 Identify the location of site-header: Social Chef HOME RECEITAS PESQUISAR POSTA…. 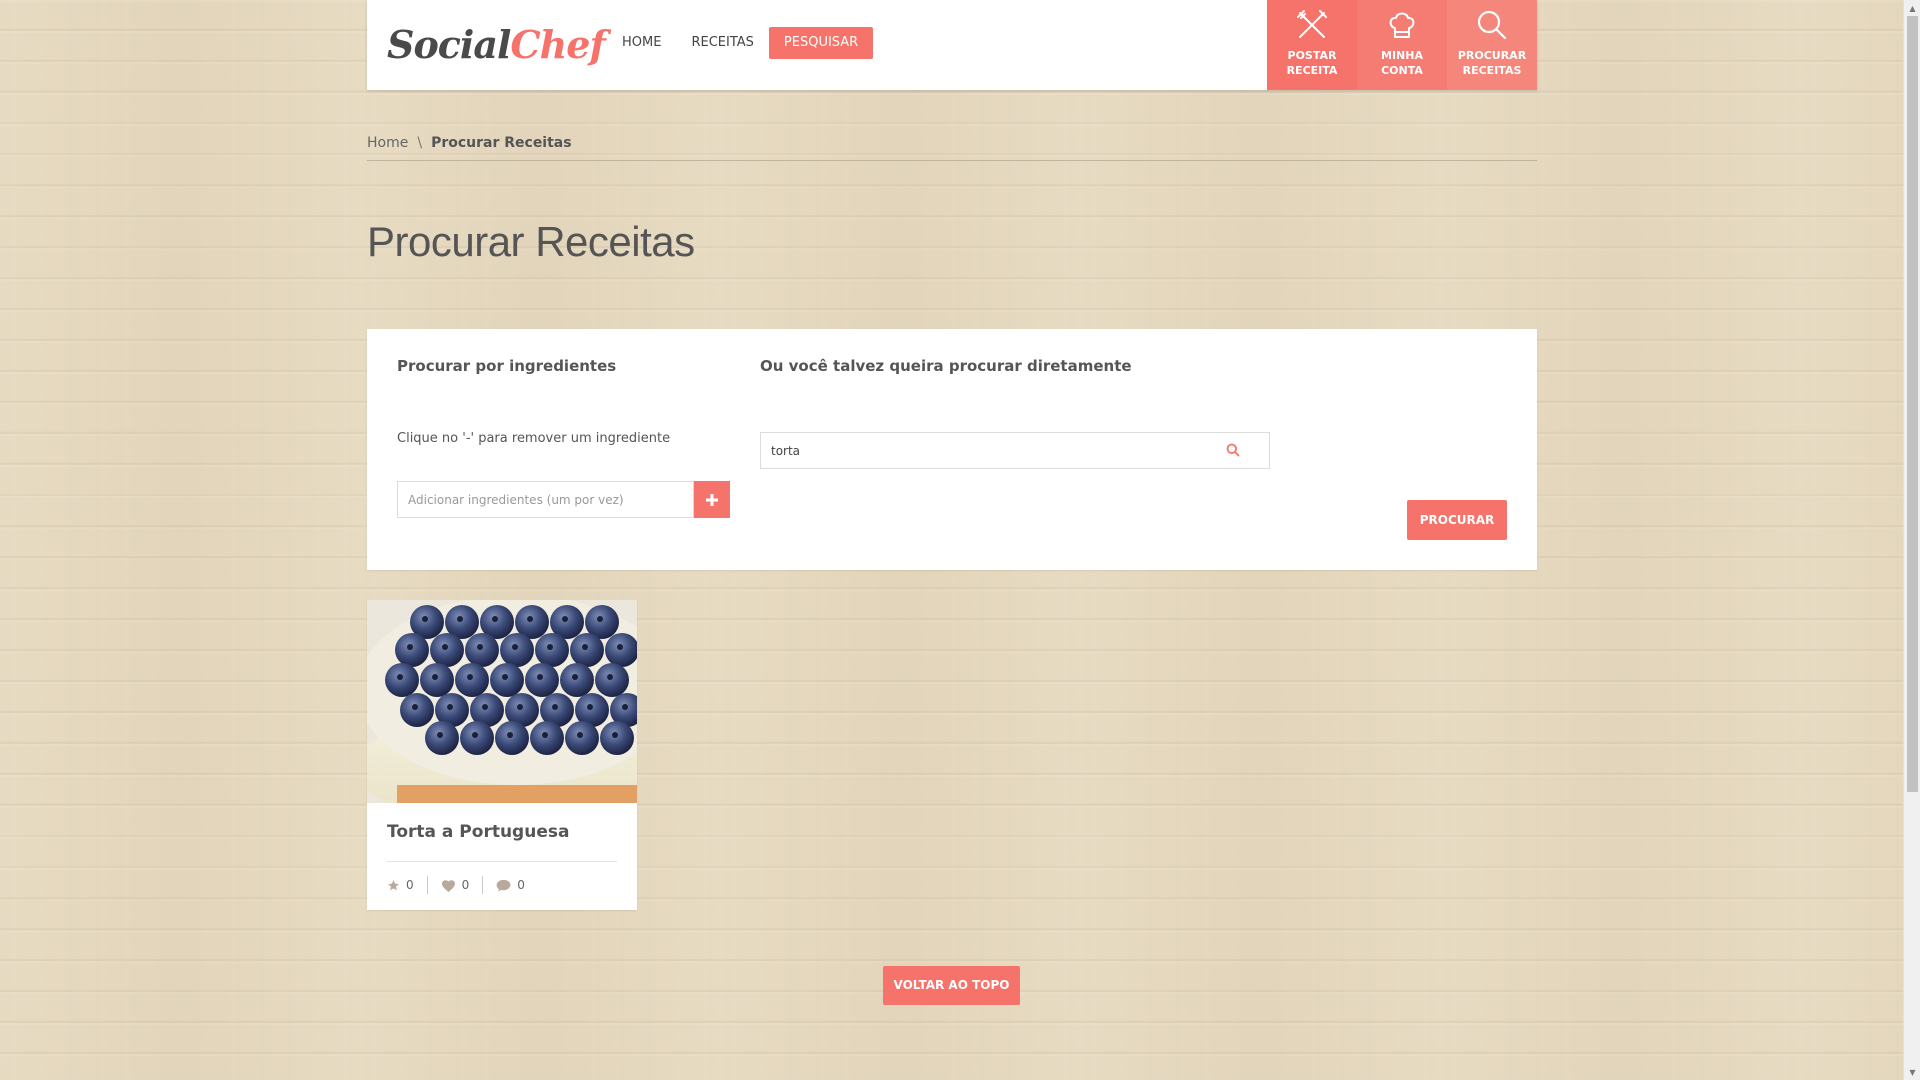
(952, 45).